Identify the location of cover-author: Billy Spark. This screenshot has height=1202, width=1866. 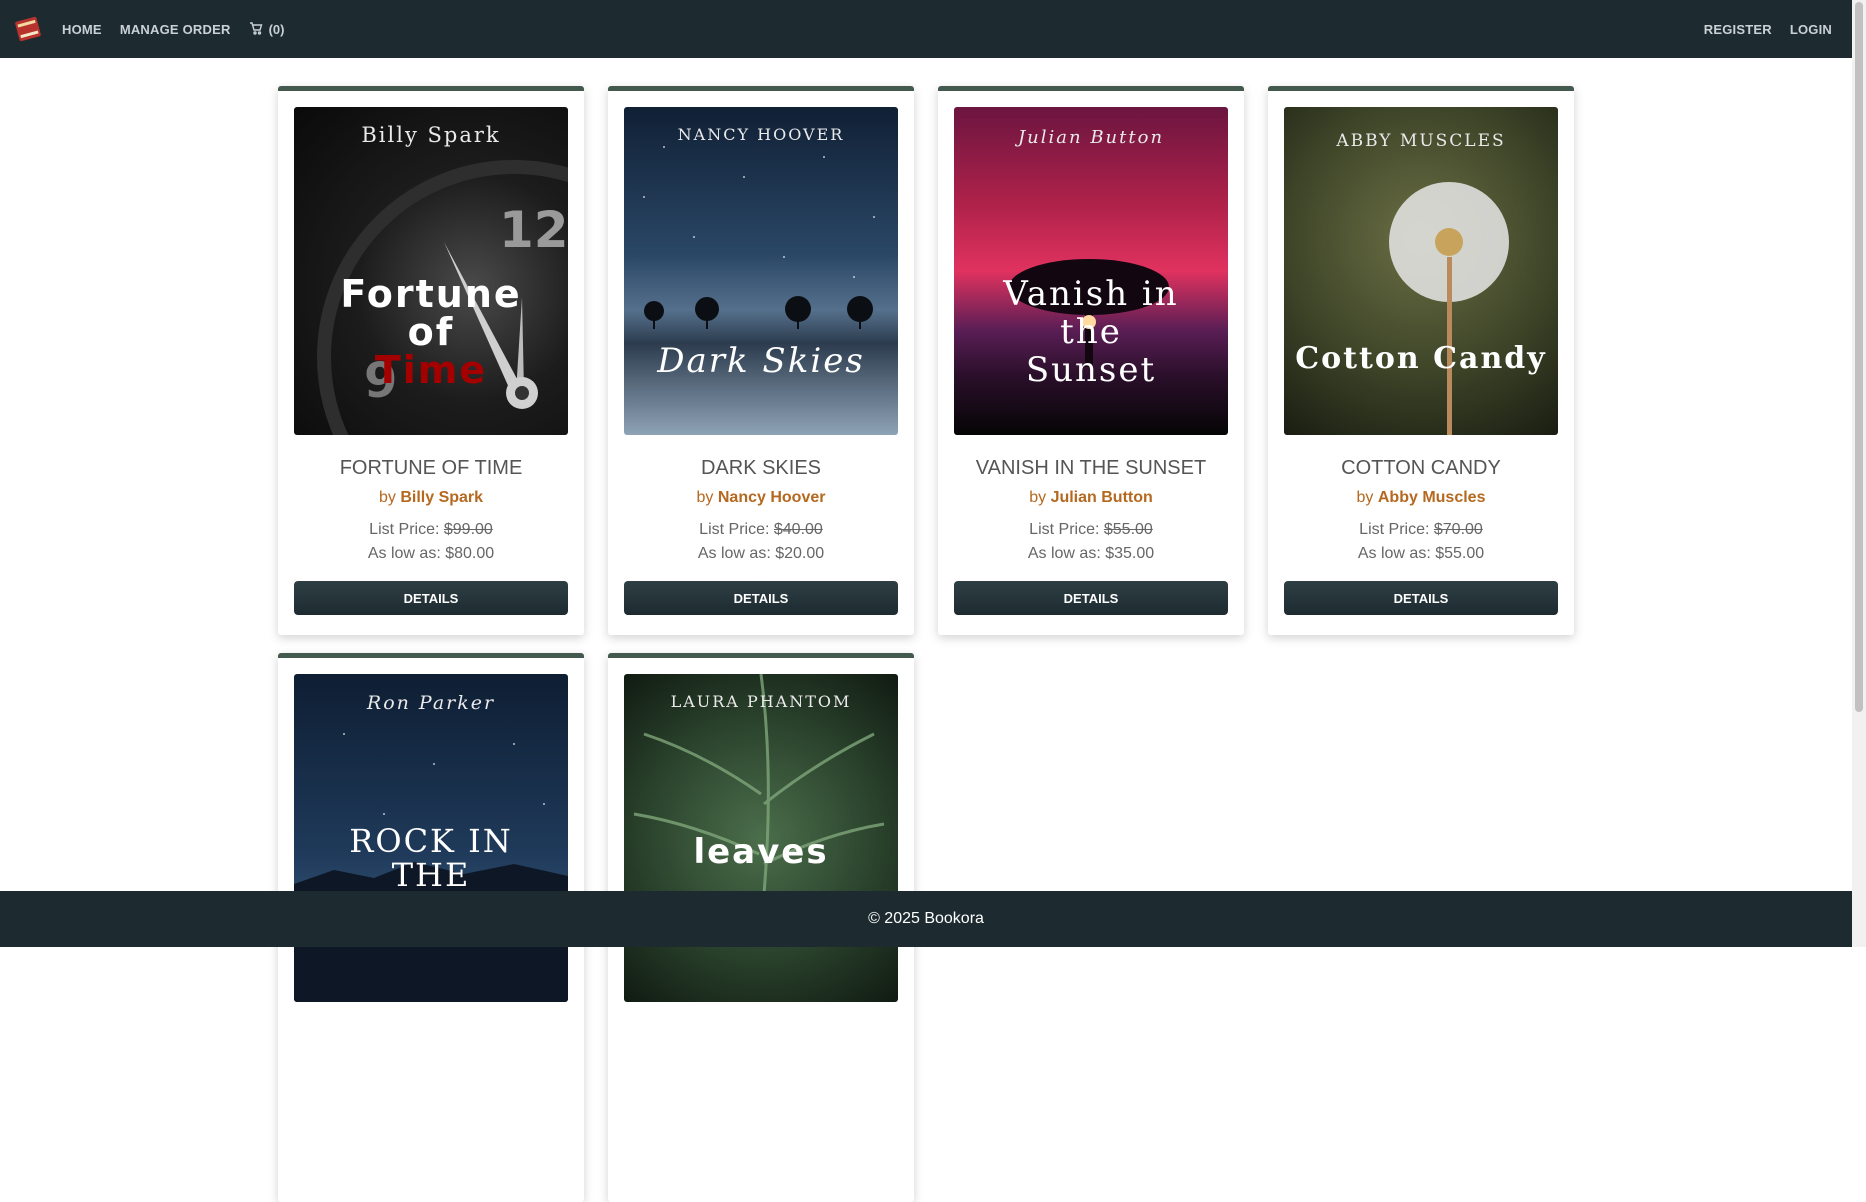
(431, 135).